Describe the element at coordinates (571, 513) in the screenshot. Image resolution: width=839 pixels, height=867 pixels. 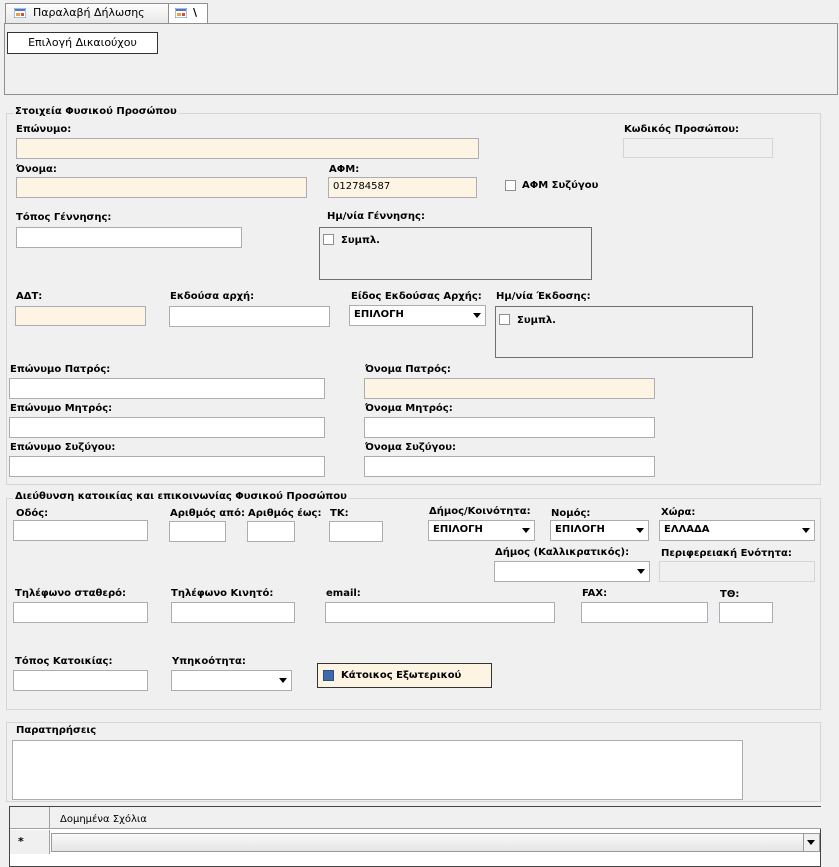
I see `prefecture-label: Νομός:` at that location.